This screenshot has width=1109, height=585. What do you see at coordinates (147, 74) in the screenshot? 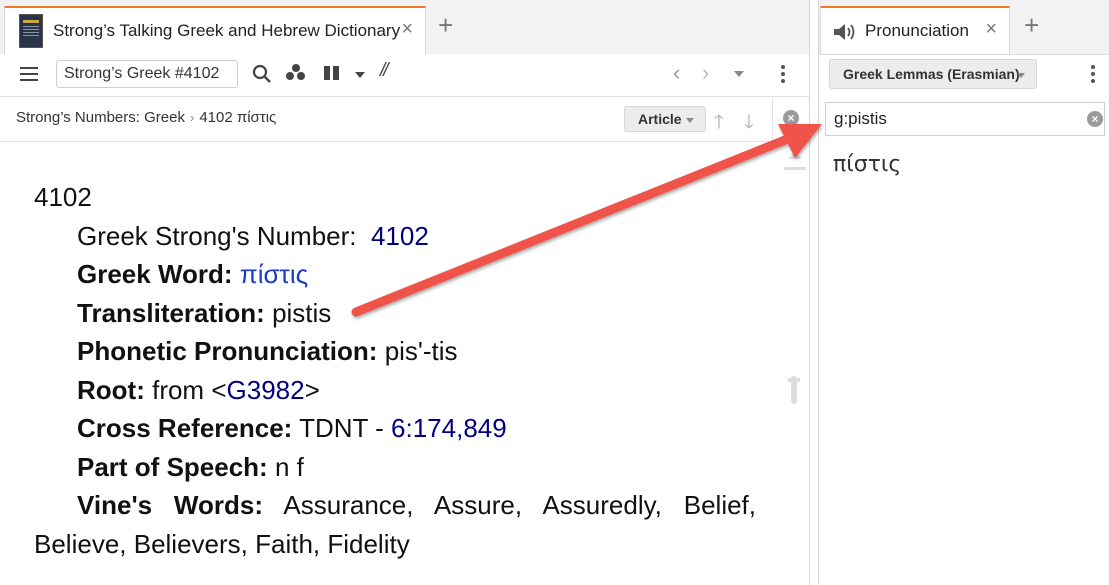
I see `reference-input` at bounding box center [147, 74].